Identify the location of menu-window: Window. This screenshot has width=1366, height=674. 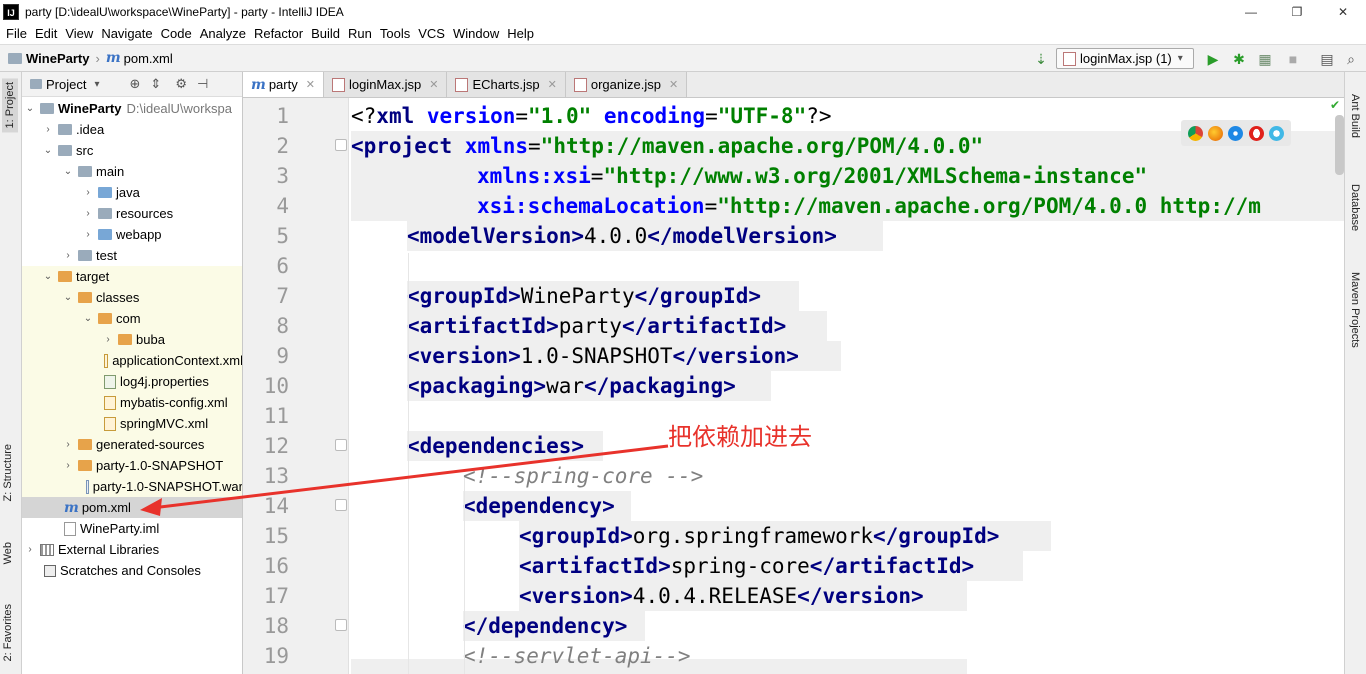
(476, 33).